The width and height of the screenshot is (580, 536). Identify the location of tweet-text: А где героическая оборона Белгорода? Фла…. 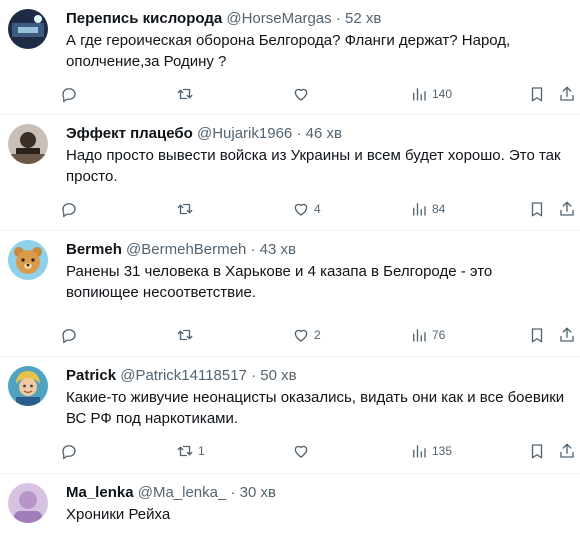
(288, 51).